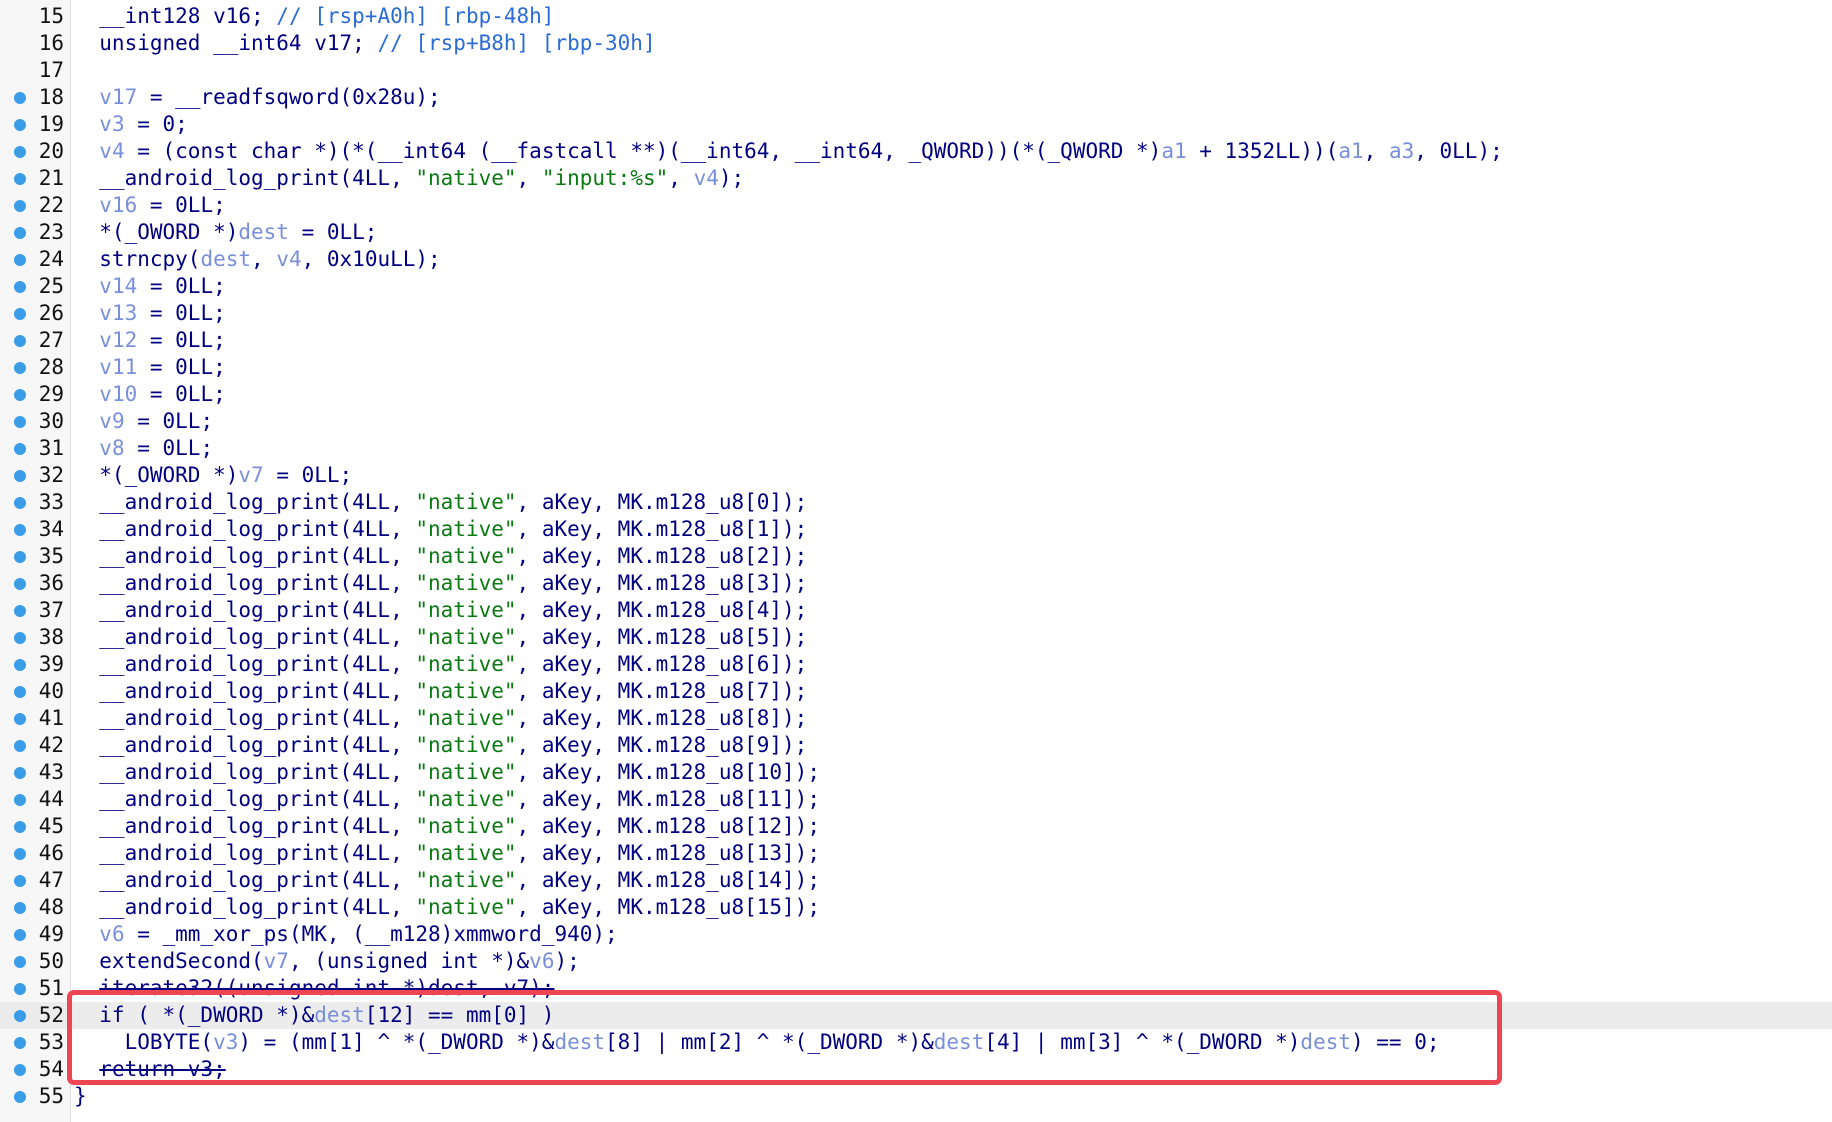 This screenshot has height=1122, width=1832. I want to click on code-line: 15 __int128 v16; // [rsp+A0h] [rbp-48h], so click(916, 16).